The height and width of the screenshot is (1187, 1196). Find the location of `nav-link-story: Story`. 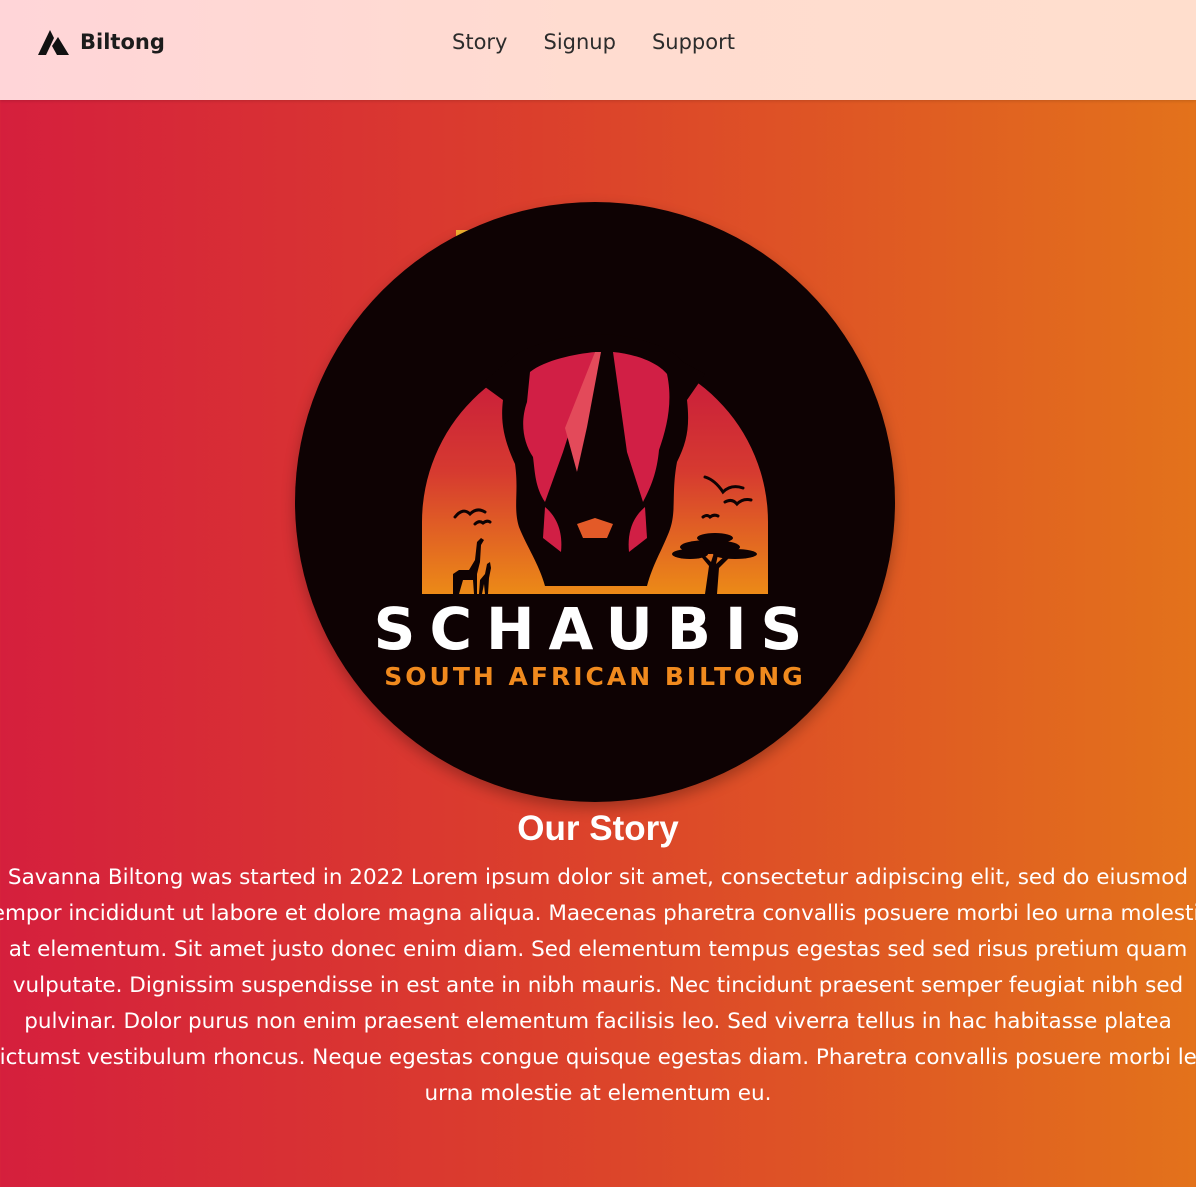

nav-link-story: Story is located at coordinates (479, 42).